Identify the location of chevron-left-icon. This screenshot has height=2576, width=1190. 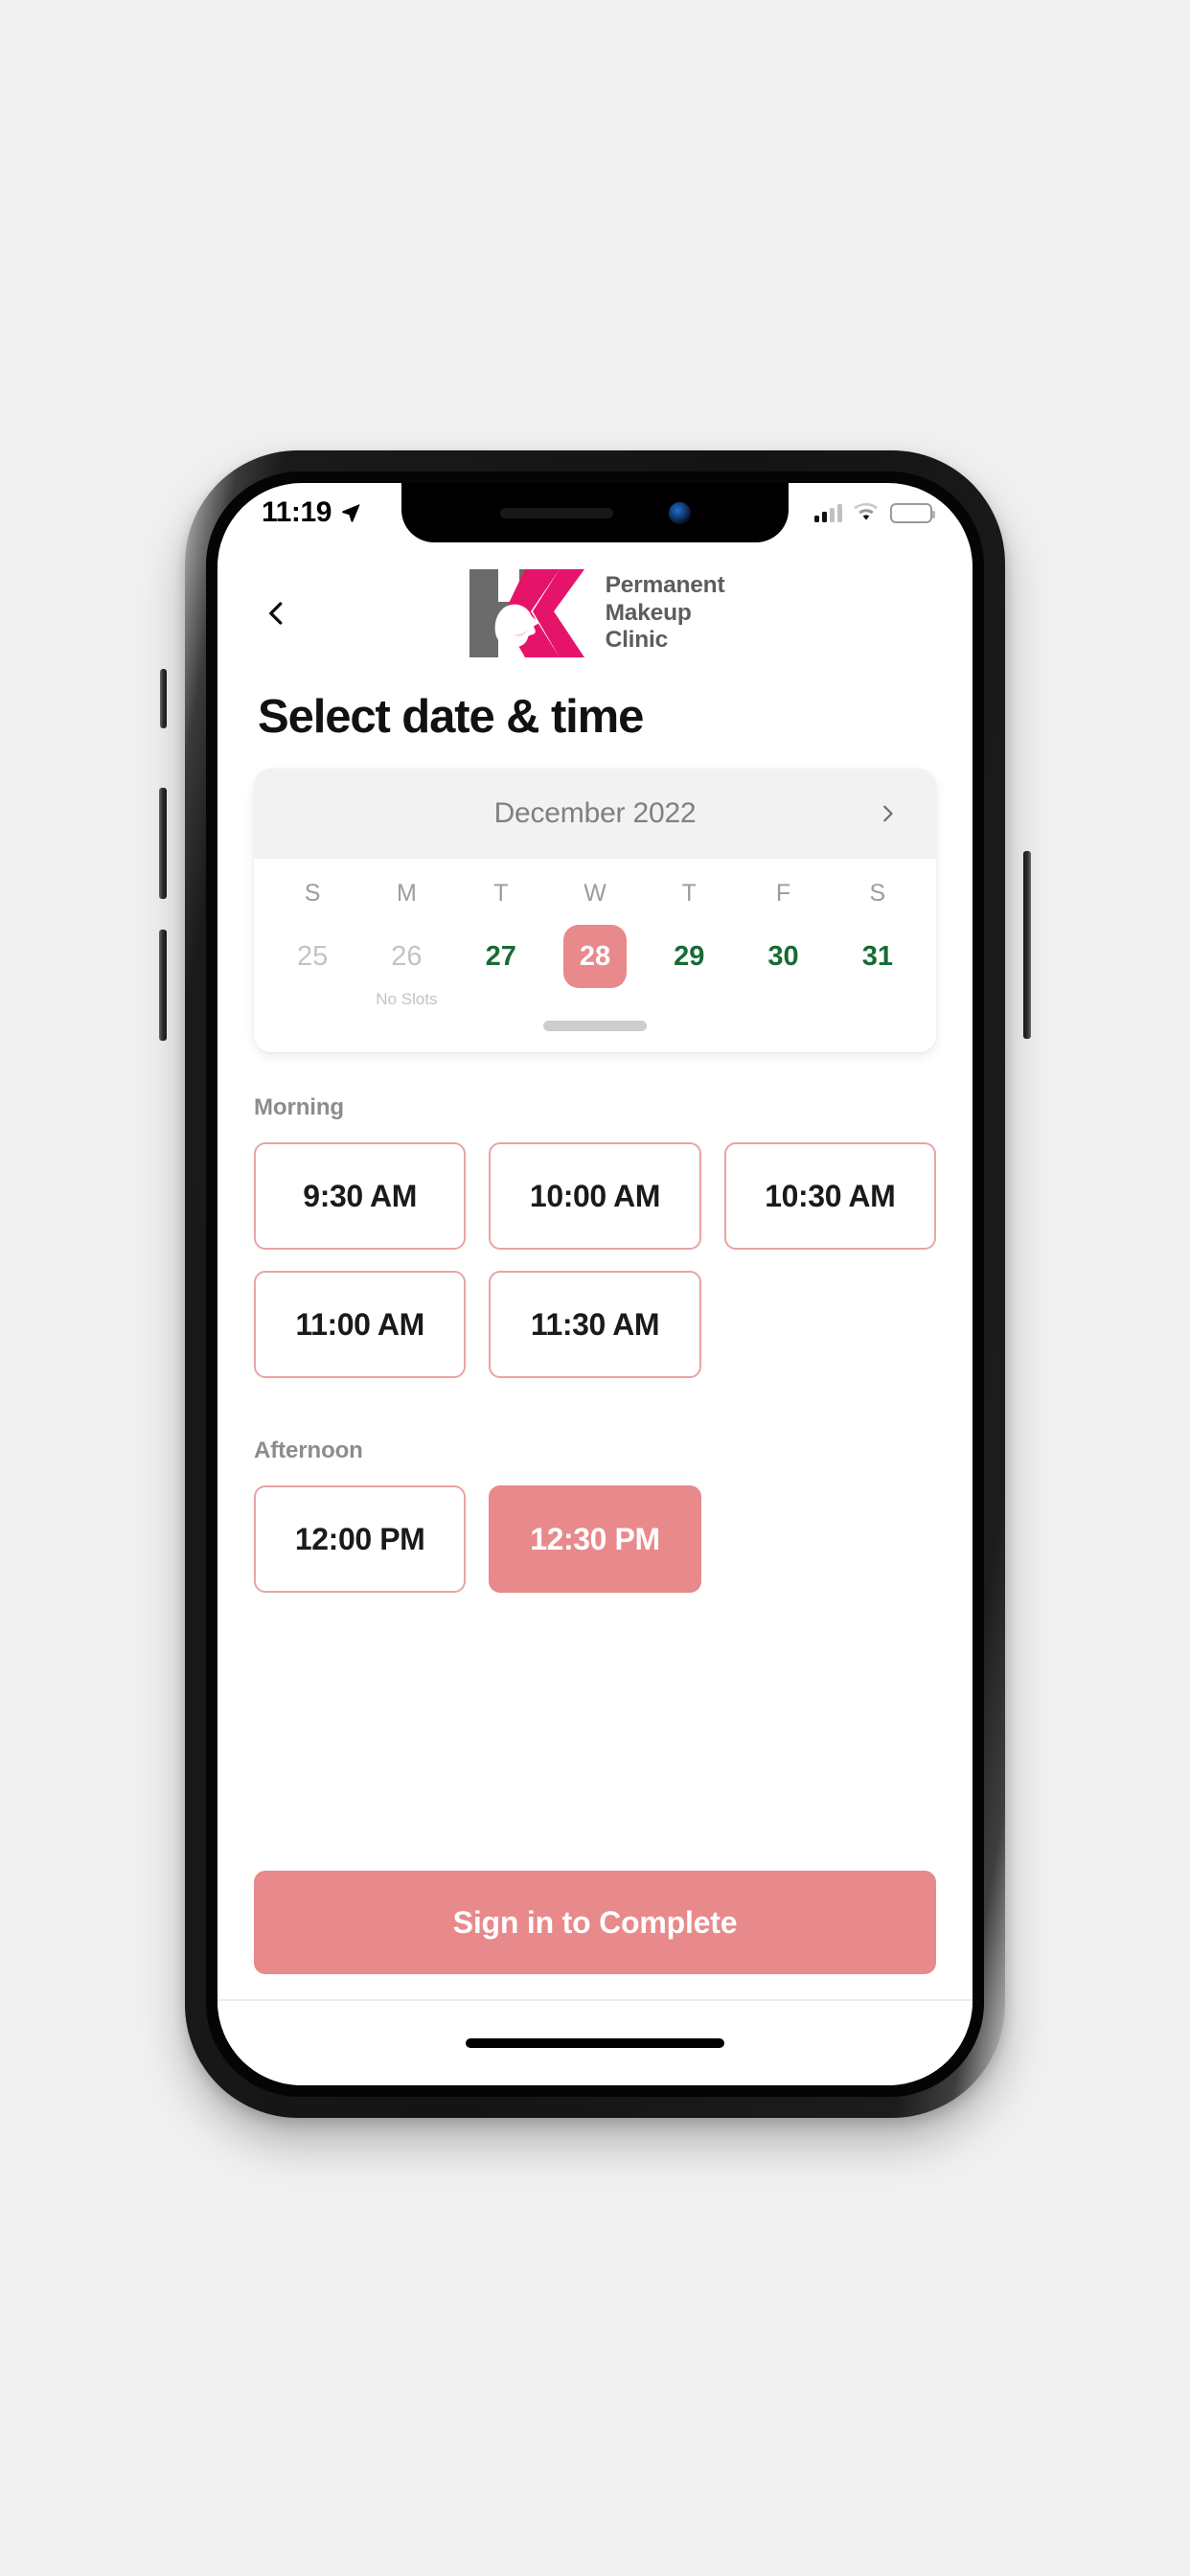
(276, 613).